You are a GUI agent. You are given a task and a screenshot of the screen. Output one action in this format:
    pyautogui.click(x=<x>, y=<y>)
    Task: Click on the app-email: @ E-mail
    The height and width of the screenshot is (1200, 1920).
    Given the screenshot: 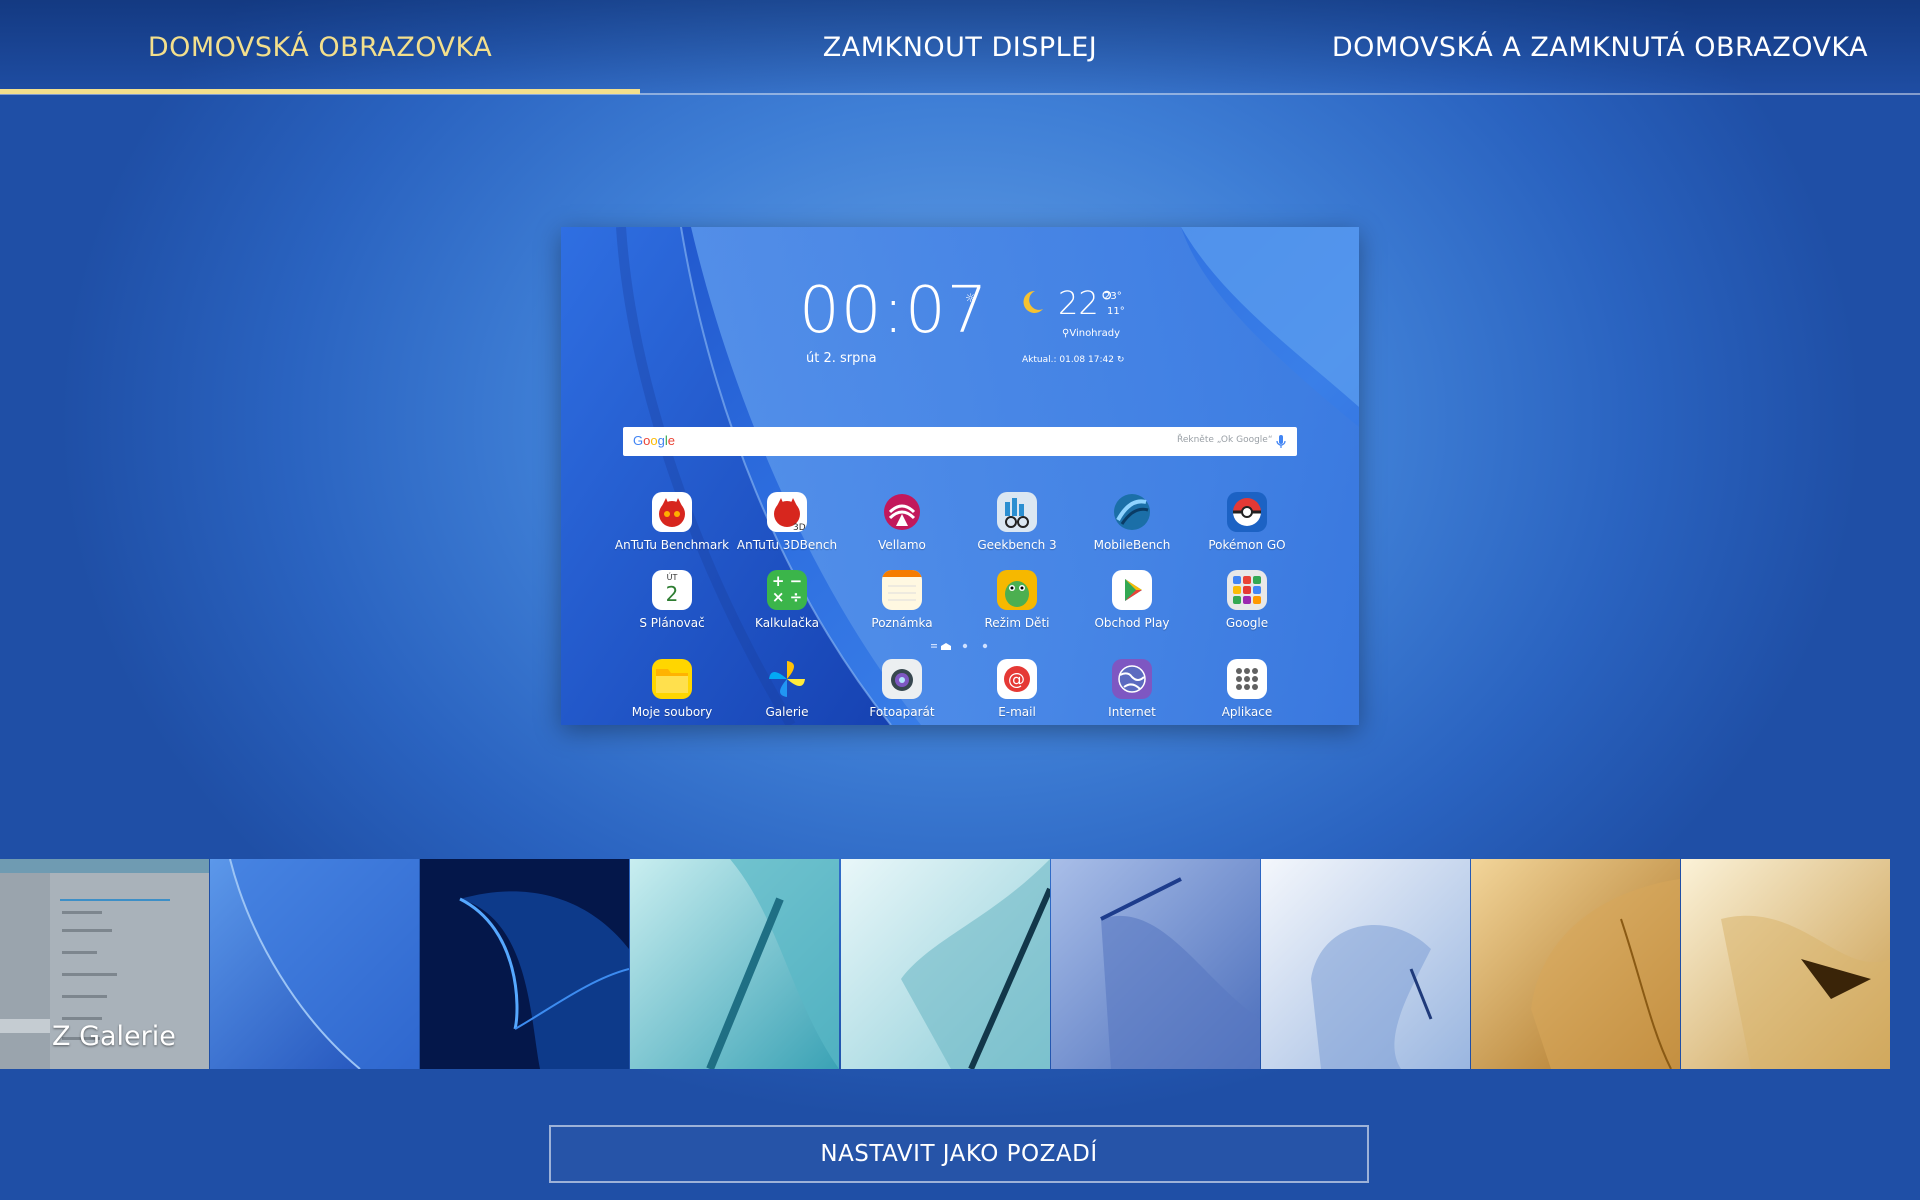 What is the action you would take?
    pyautogui.click(x=1017, y=689)
    